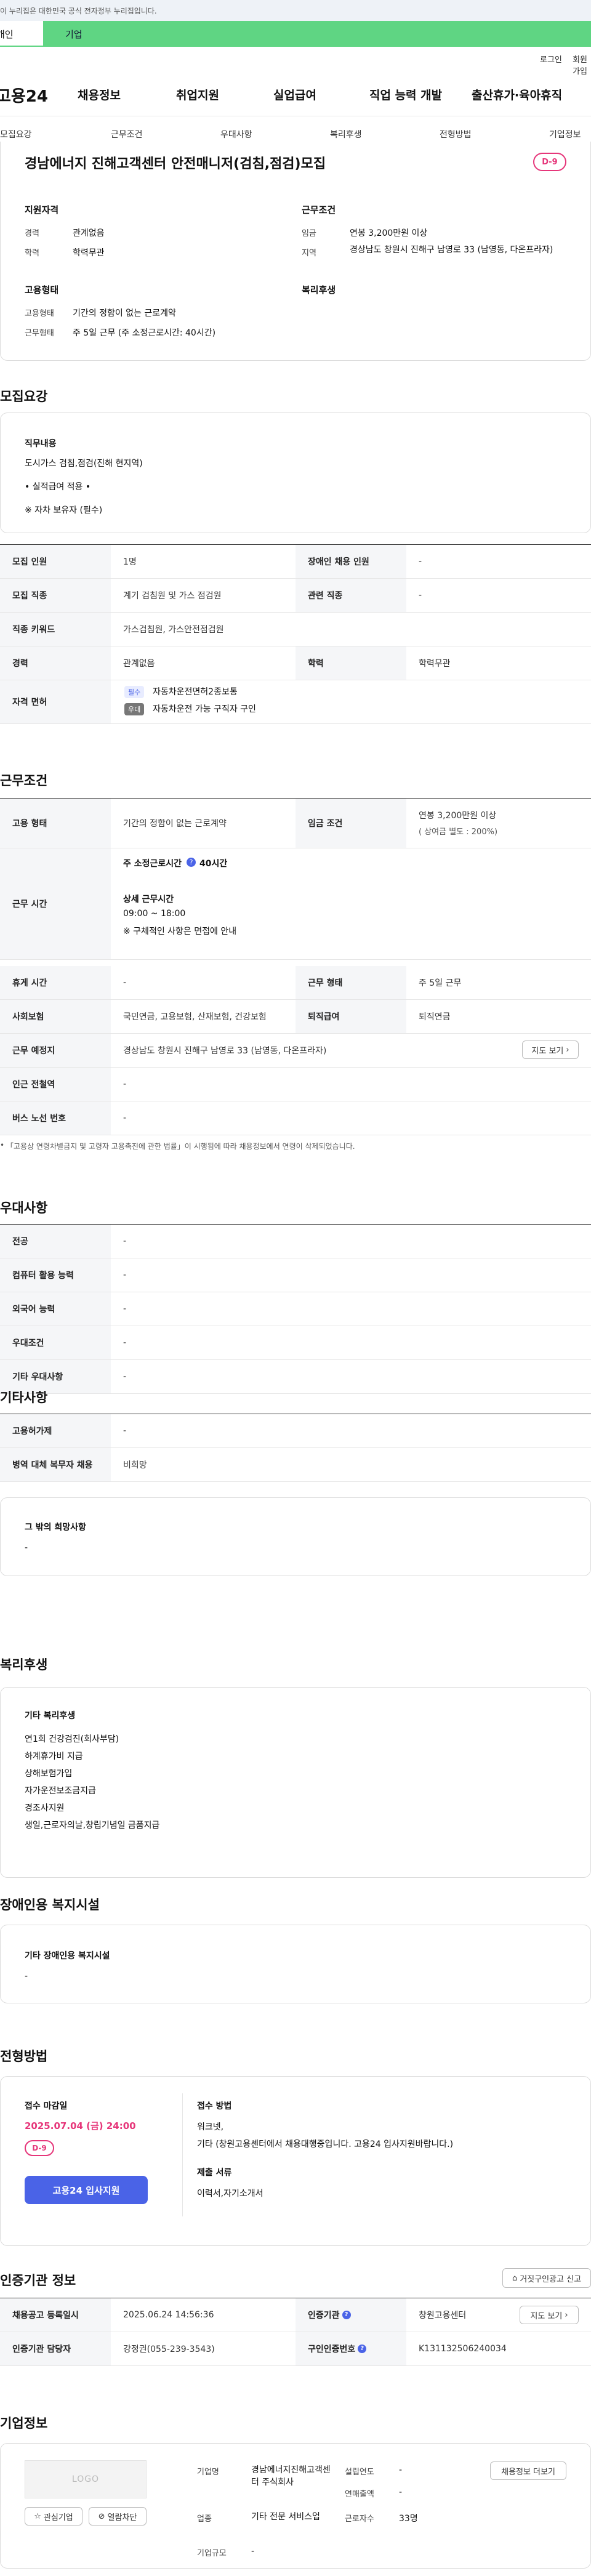 The width and height of the screenshot is (591, 2576). I want to click on row-value: 가스검침원, 가스안전점검원, so click(173, 630).